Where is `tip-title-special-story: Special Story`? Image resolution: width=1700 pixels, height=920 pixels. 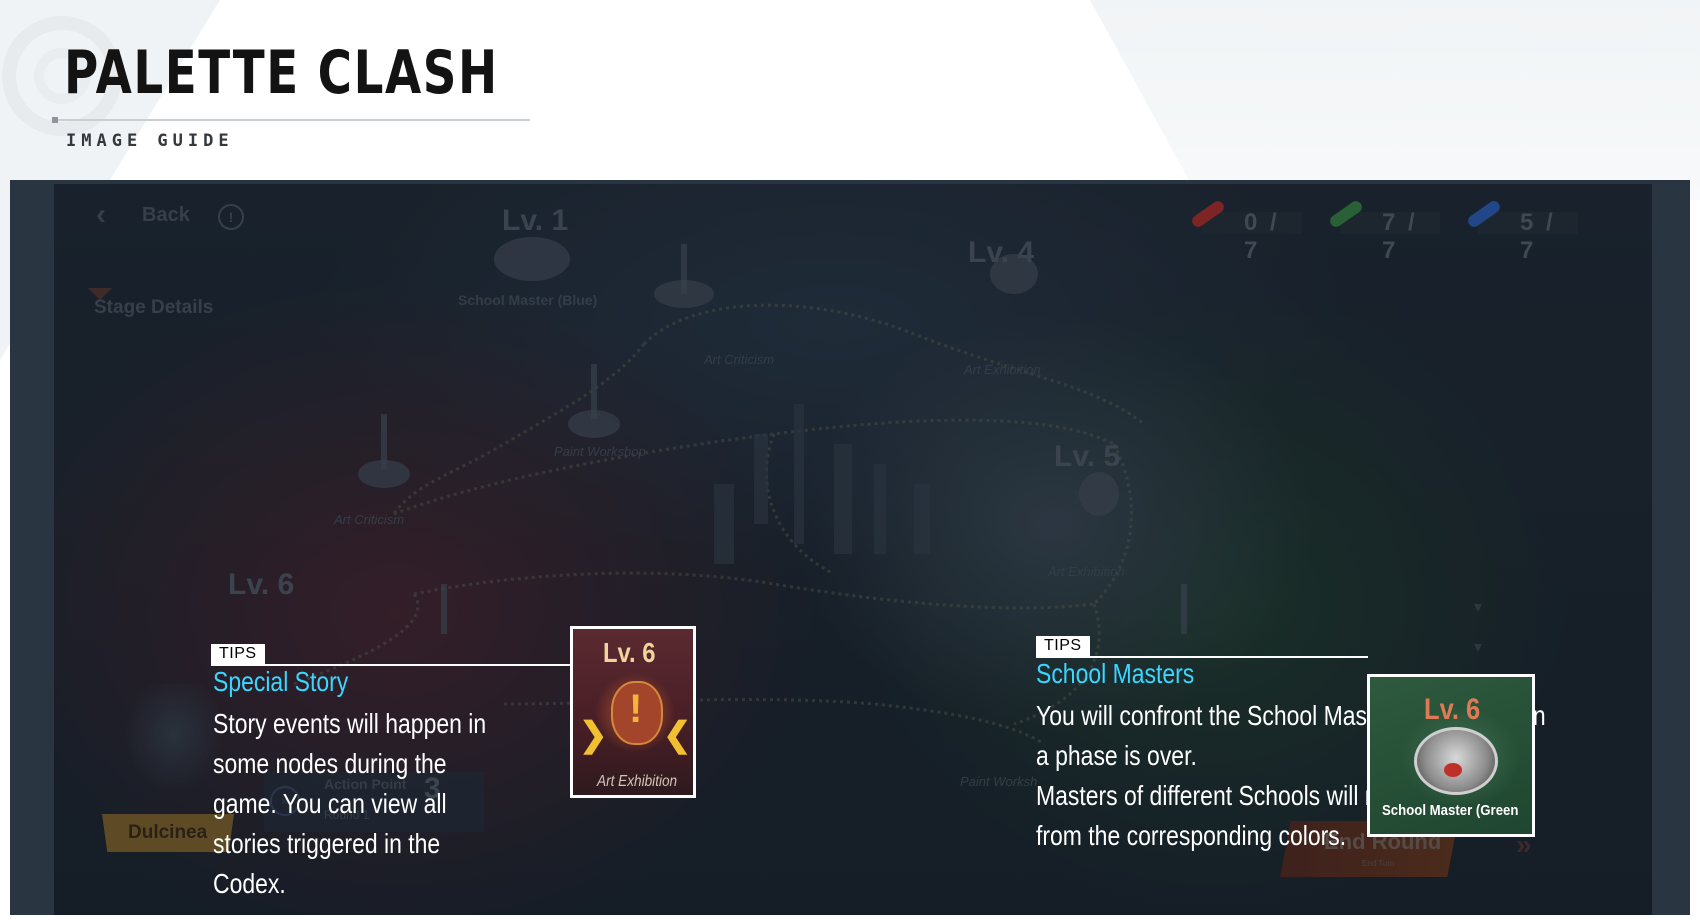
tip-title-special-story: Special Story is located at coordinates (281, 681).